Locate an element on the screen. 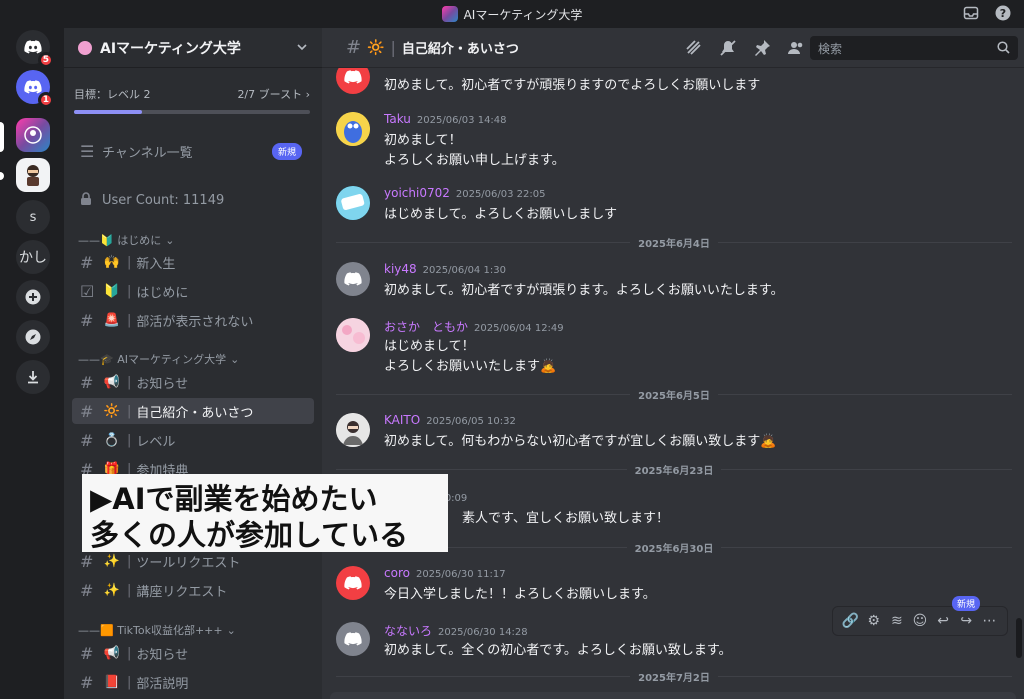 The width and height of the screenshot is (1024, 699). channel-bukatsu: # 🚨 | 部活が表示されない is located at coordinates (193, 320).